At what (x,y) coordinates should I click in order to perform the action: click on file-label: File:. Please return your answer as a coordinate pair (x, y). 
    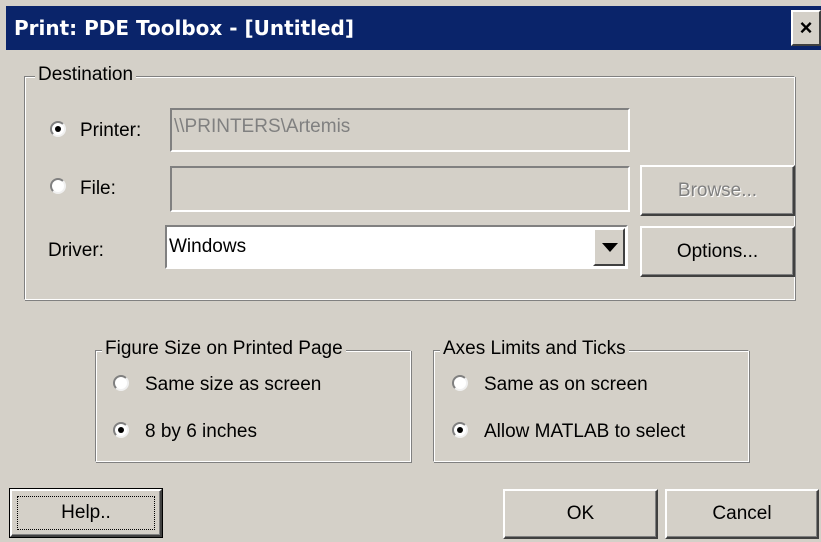
    Looking at the image, I should click on (98, 188).